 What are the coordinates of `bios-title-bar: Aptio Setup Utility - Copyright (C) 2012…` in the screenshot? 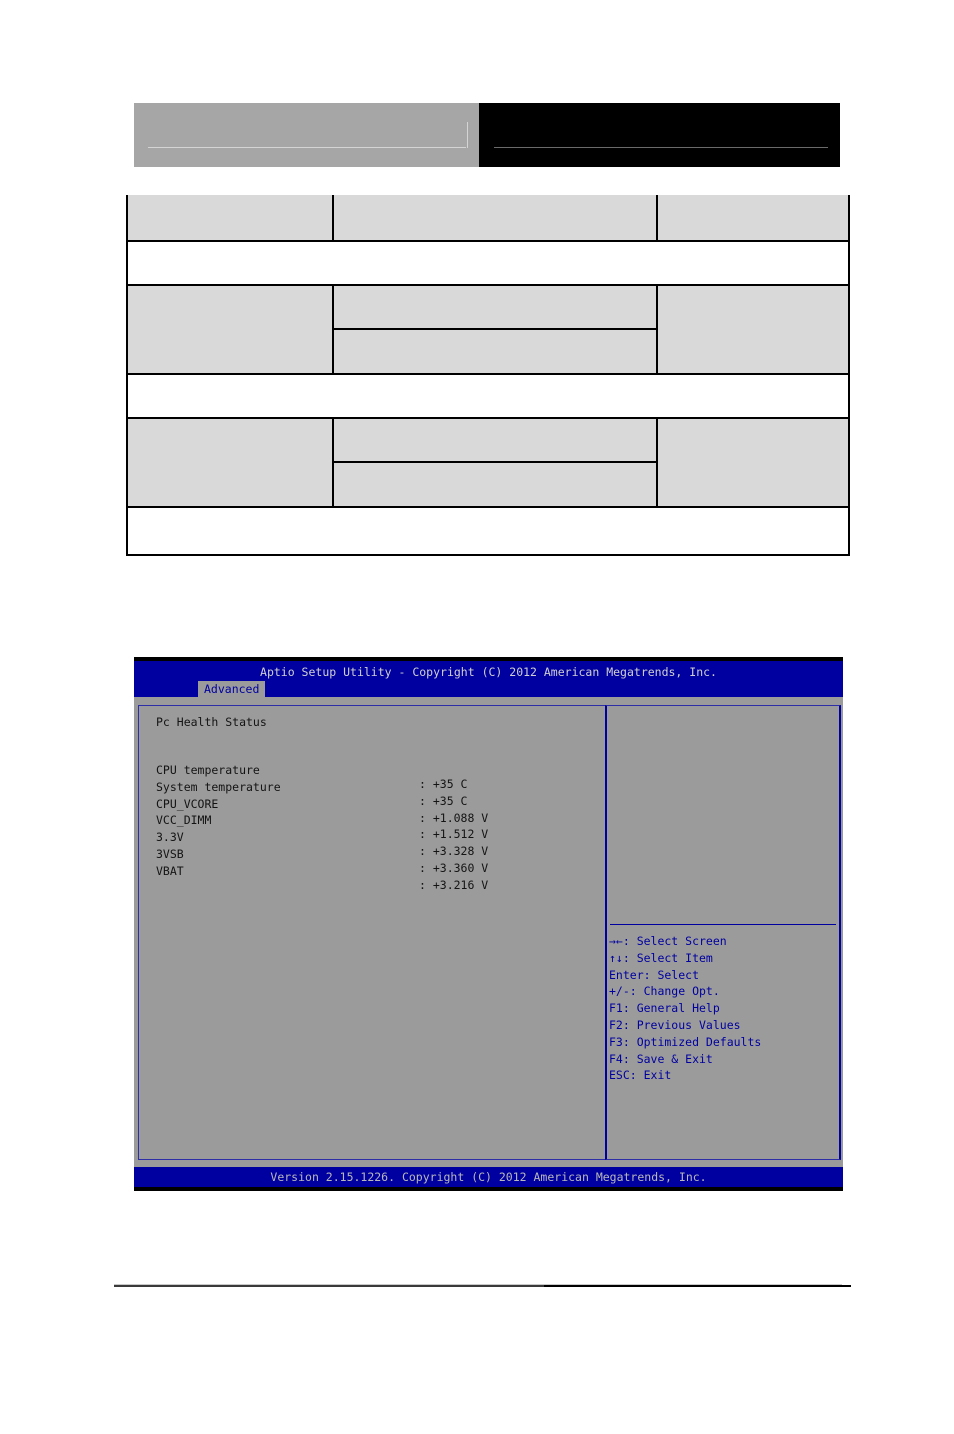 It's located at (488, 679).